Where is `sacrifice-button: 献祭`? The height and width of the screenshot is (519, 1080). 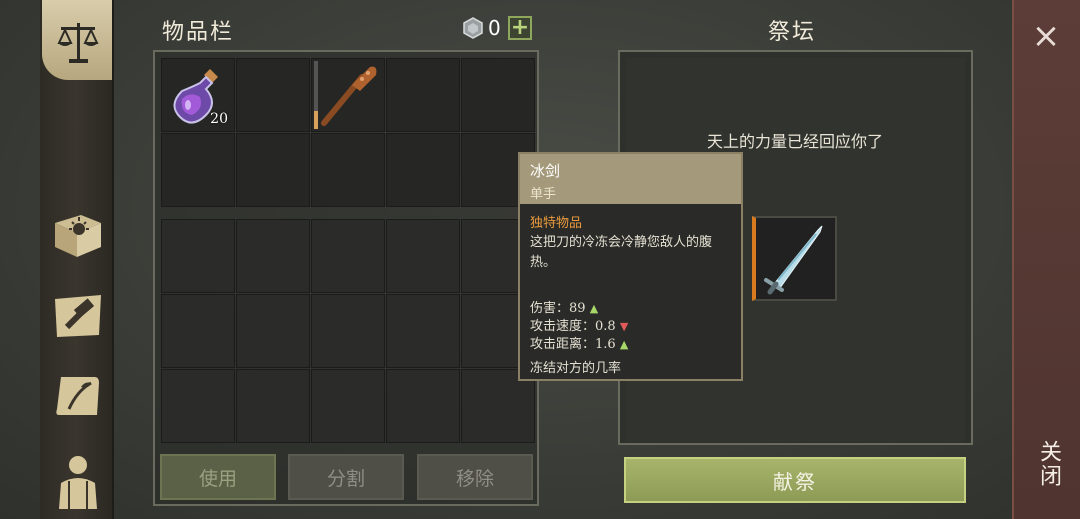
sacrifice-button: 献祭 is located at coordinates (795, 480).